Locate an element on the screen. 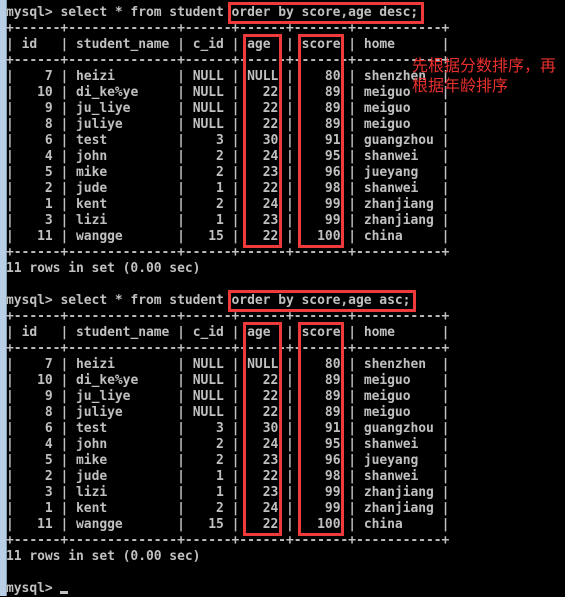  table-cell: mike is located at coordinates (123, 460).